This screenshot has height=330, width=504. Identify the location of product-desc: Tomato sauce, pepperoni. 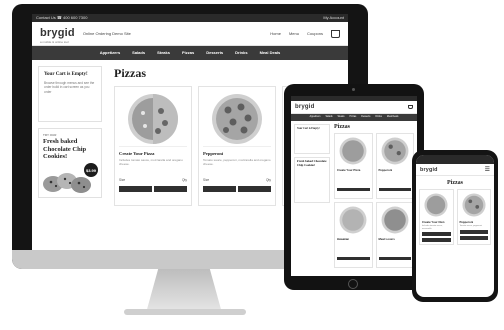
(470, 226).